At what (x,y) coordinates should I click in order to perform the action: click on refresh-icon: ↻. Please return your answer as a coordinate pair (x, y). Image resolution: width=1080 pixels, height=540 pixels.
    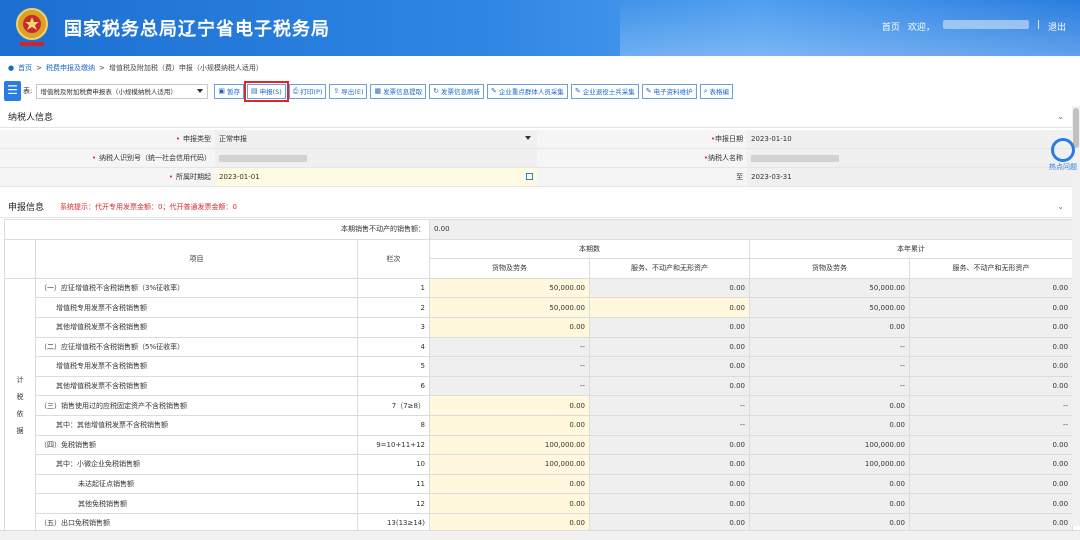
    Looking at the image, I should click on (436, 91).